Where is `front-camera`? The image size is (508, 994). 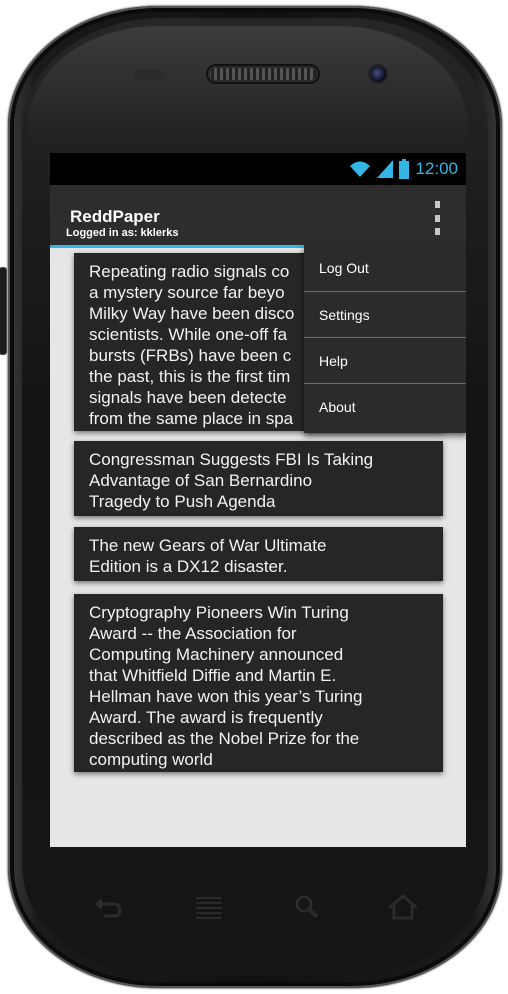
front-camera is located at coordinates (378, 74).